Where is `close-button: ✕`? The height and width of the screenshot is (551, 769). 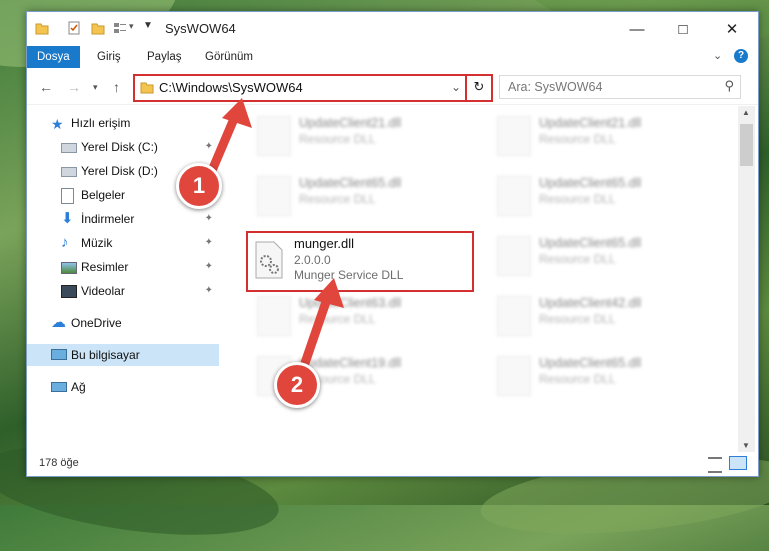
close-button: ✕ is located at coordinates (732, 29).